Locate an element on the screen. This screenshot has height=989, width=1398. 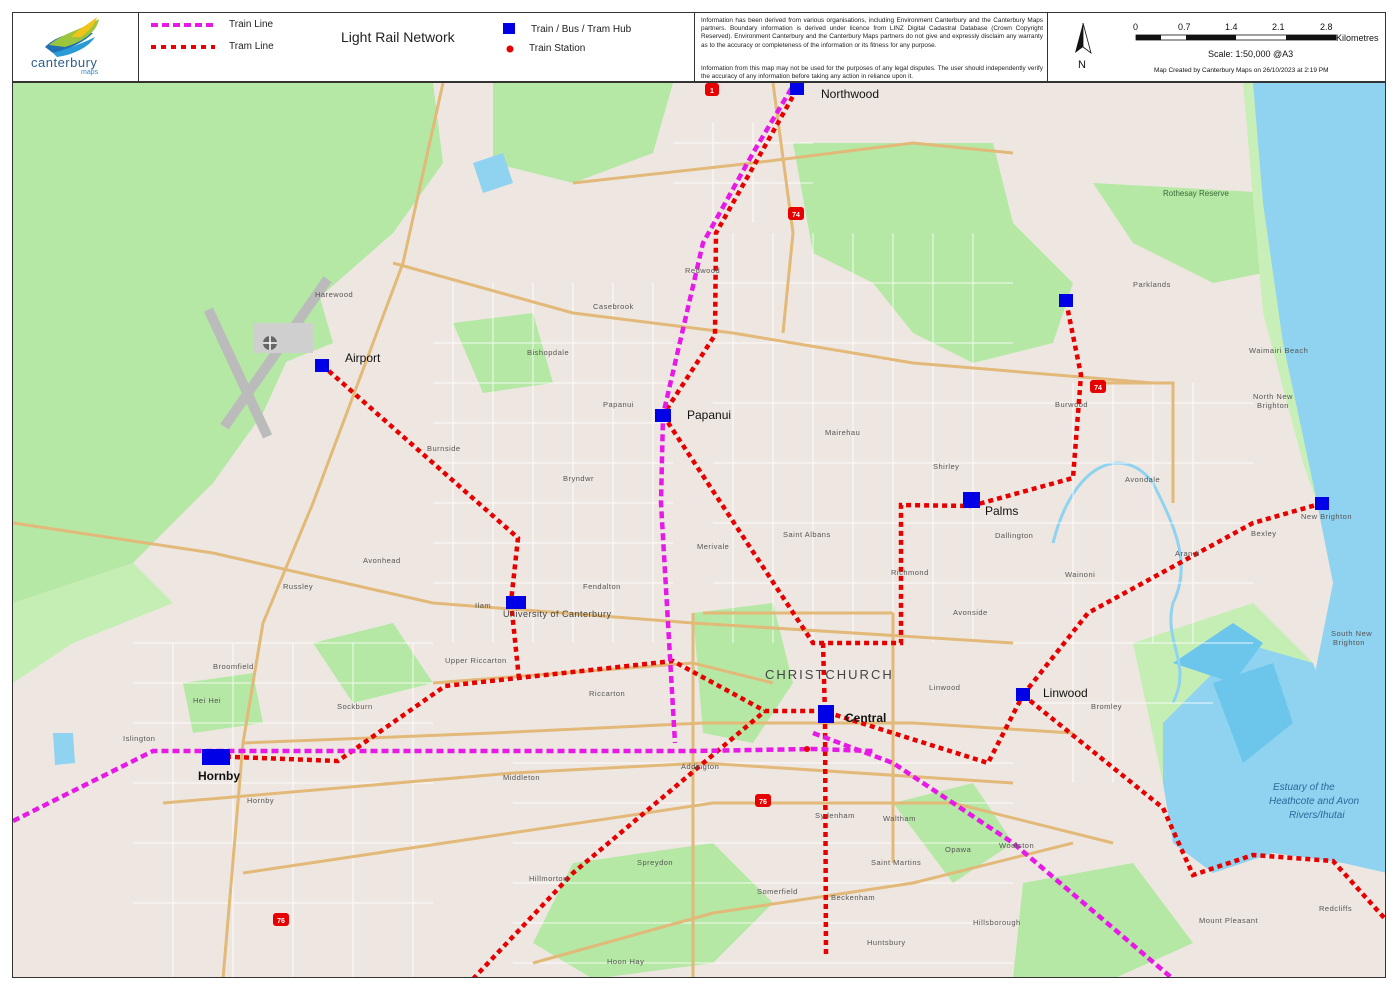
airport-plane-icon is located at coordinates (270, 343).